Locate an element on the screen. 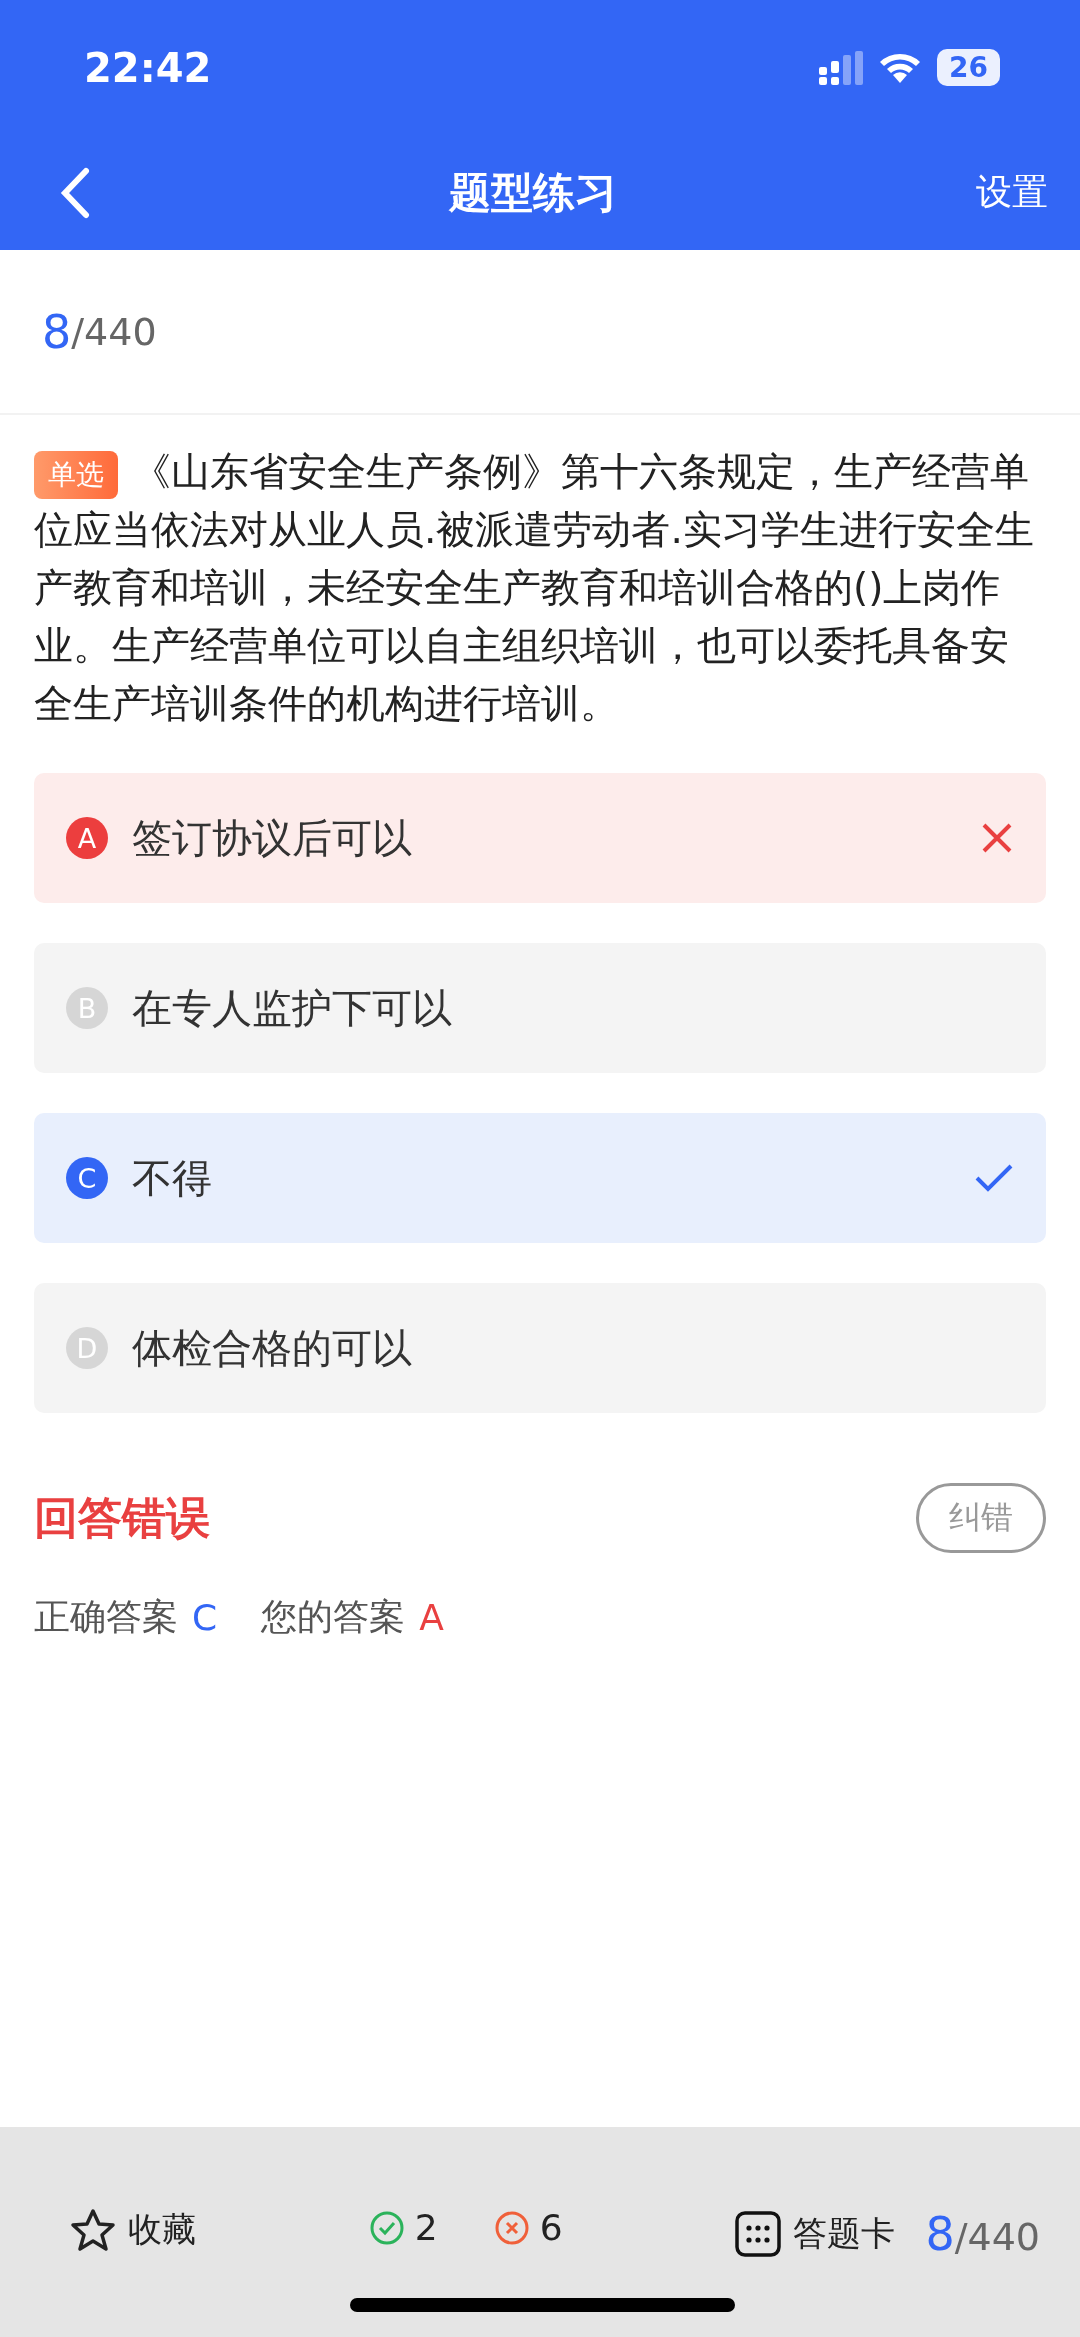  option-text: 不得 is located at coordinates (172, 1178).